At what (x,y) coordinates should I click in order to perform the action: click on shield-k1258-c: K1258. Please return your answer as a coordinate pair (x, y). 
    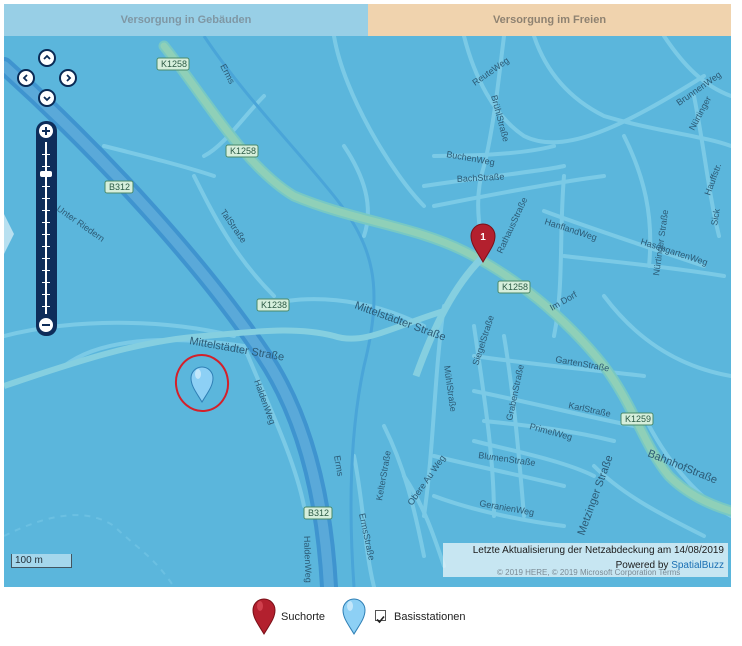
    Looking at the image, I should click on (514, 287).